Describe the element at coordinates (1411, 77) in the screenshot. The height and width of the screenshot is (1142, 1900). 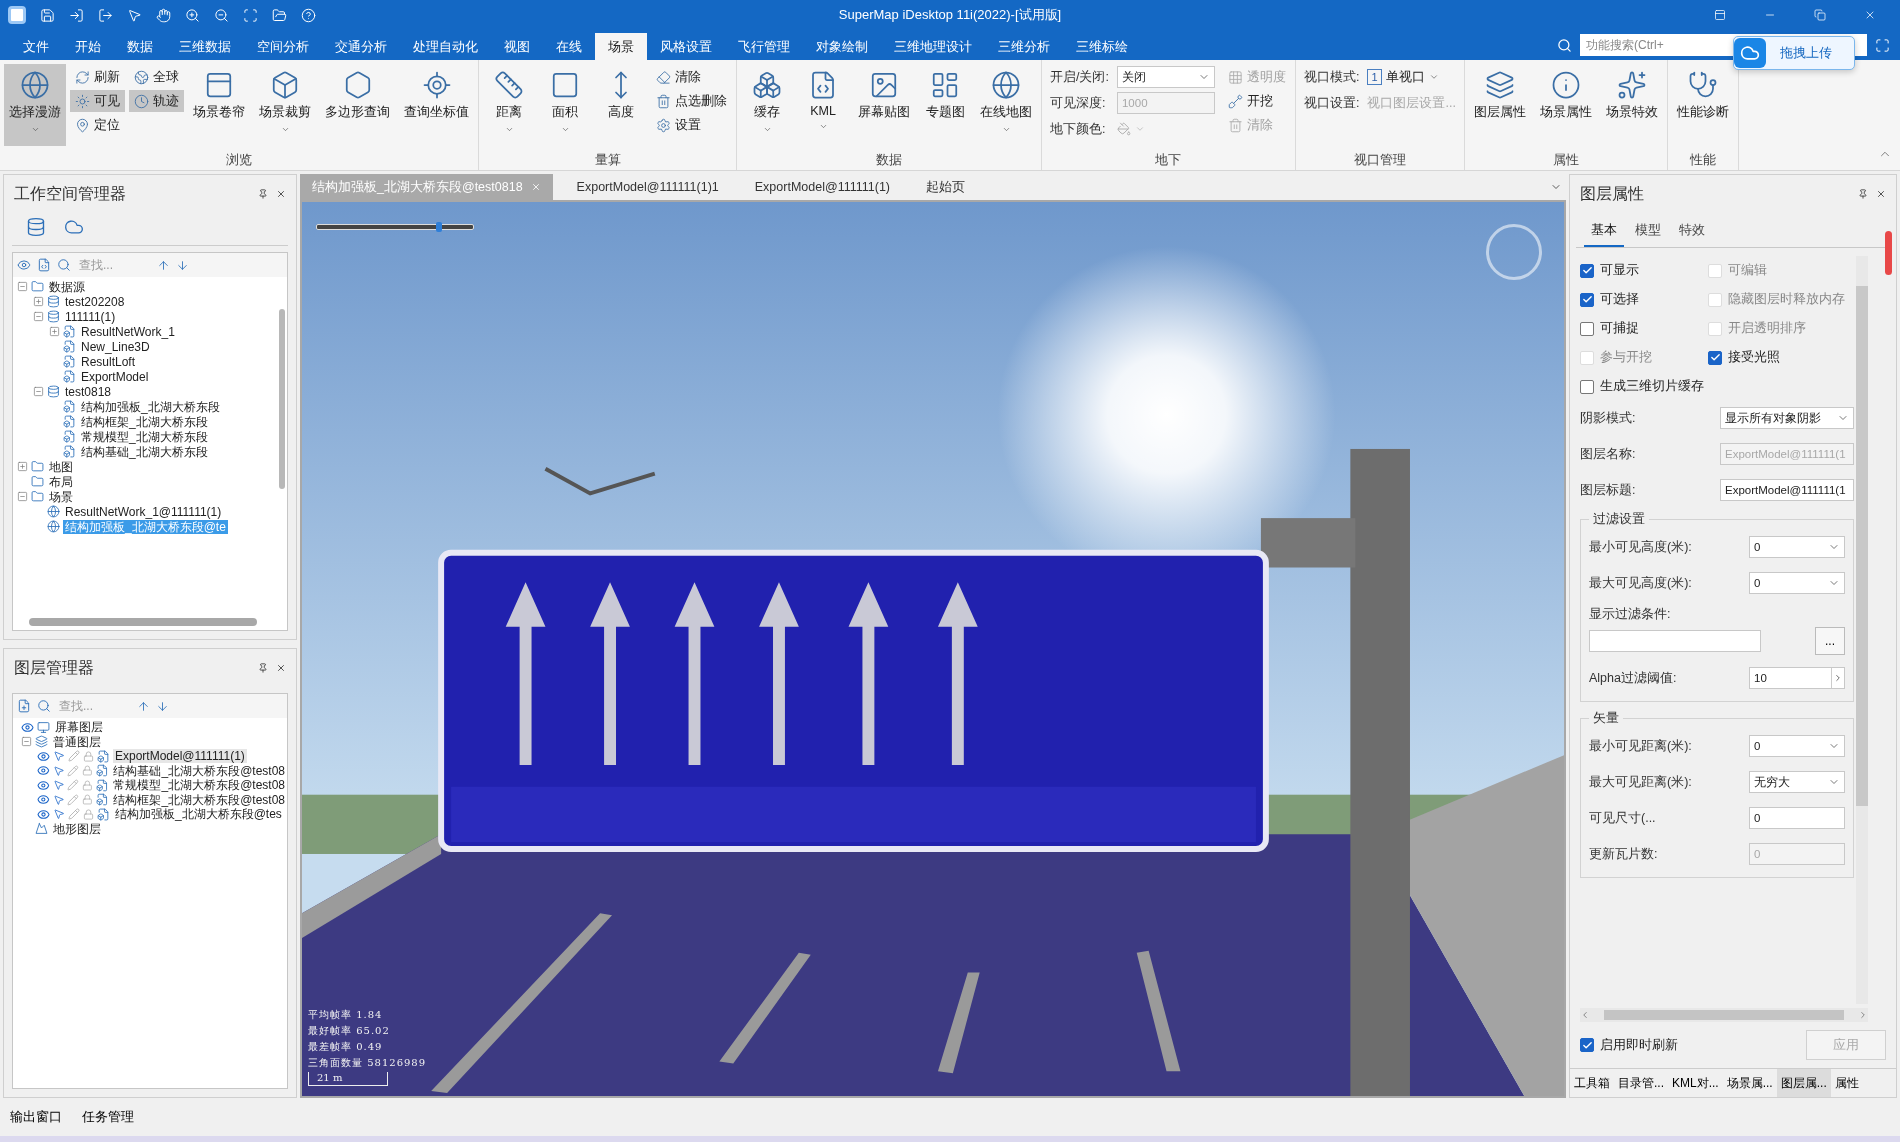
I see `viewport-mode-menu: 1 单视口` at that location.